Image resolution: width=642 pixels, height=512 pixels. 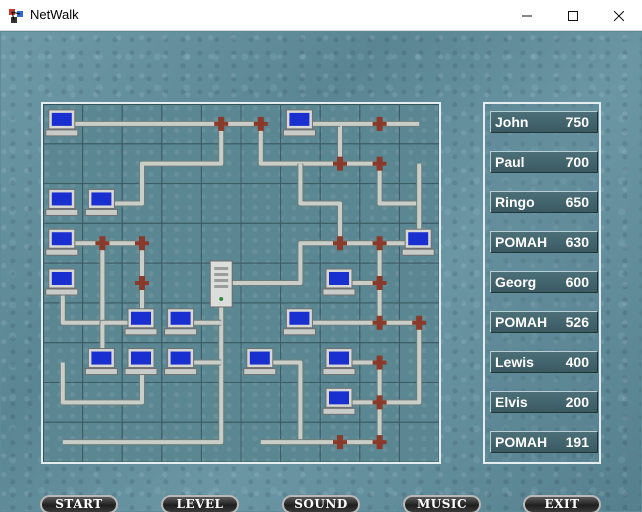 What do you see at coordinates (544, 362) in the screenshot?
I see `score-row: Lewis 400` at bounding box center [544, 362].